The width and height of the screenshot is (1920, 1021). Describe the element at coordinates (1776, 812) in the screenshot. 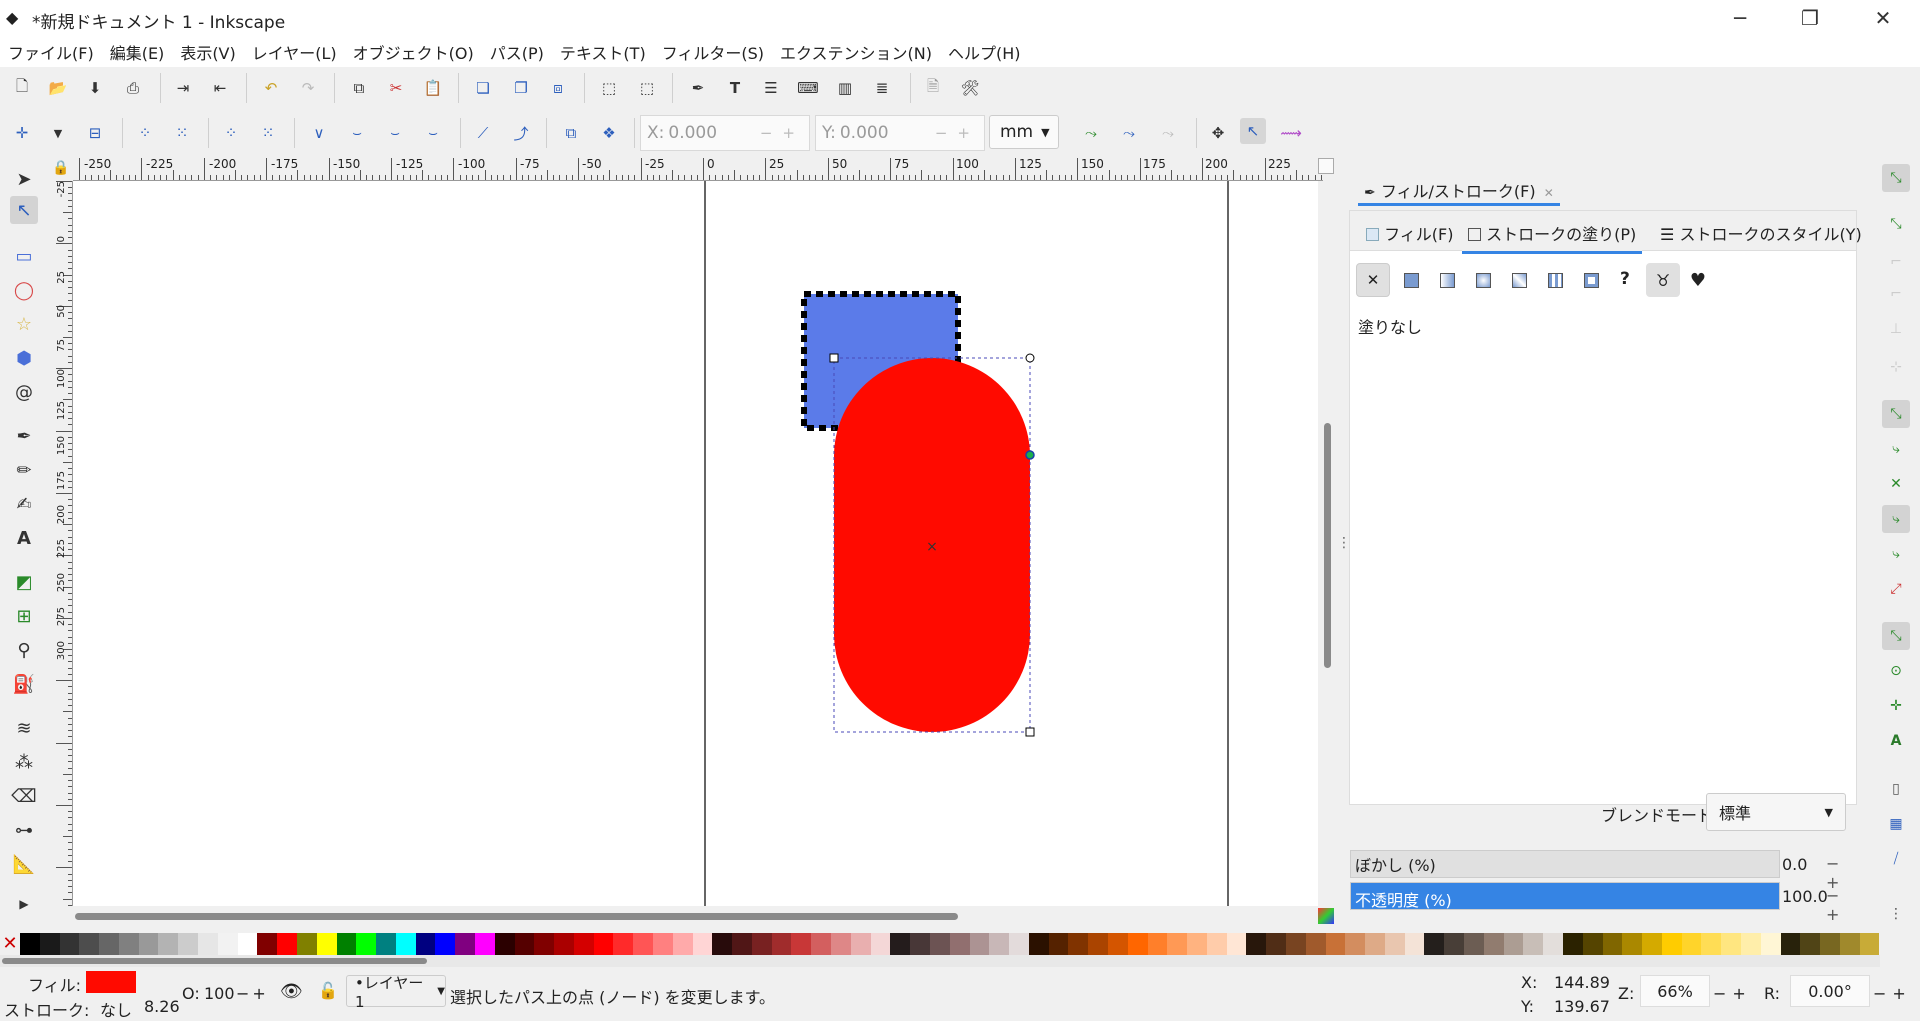

I see `blend-mode-select: 標準 ▼` at that location.